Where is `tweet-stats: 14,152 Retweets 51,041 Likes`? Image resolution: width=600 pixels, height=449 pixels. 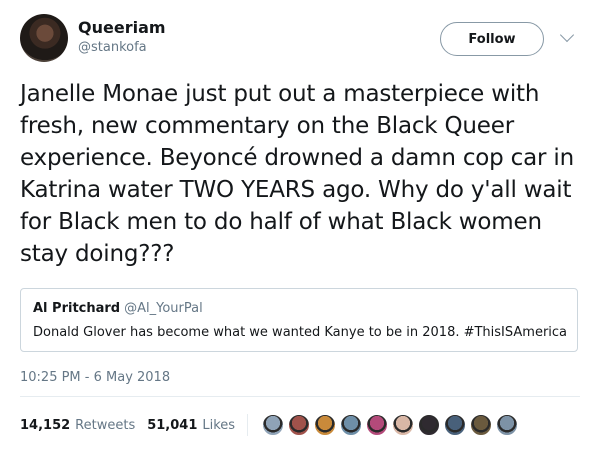
tweet-stats: 14,152 Retweets 51,041 Likes is located at coordinates (271, 425).